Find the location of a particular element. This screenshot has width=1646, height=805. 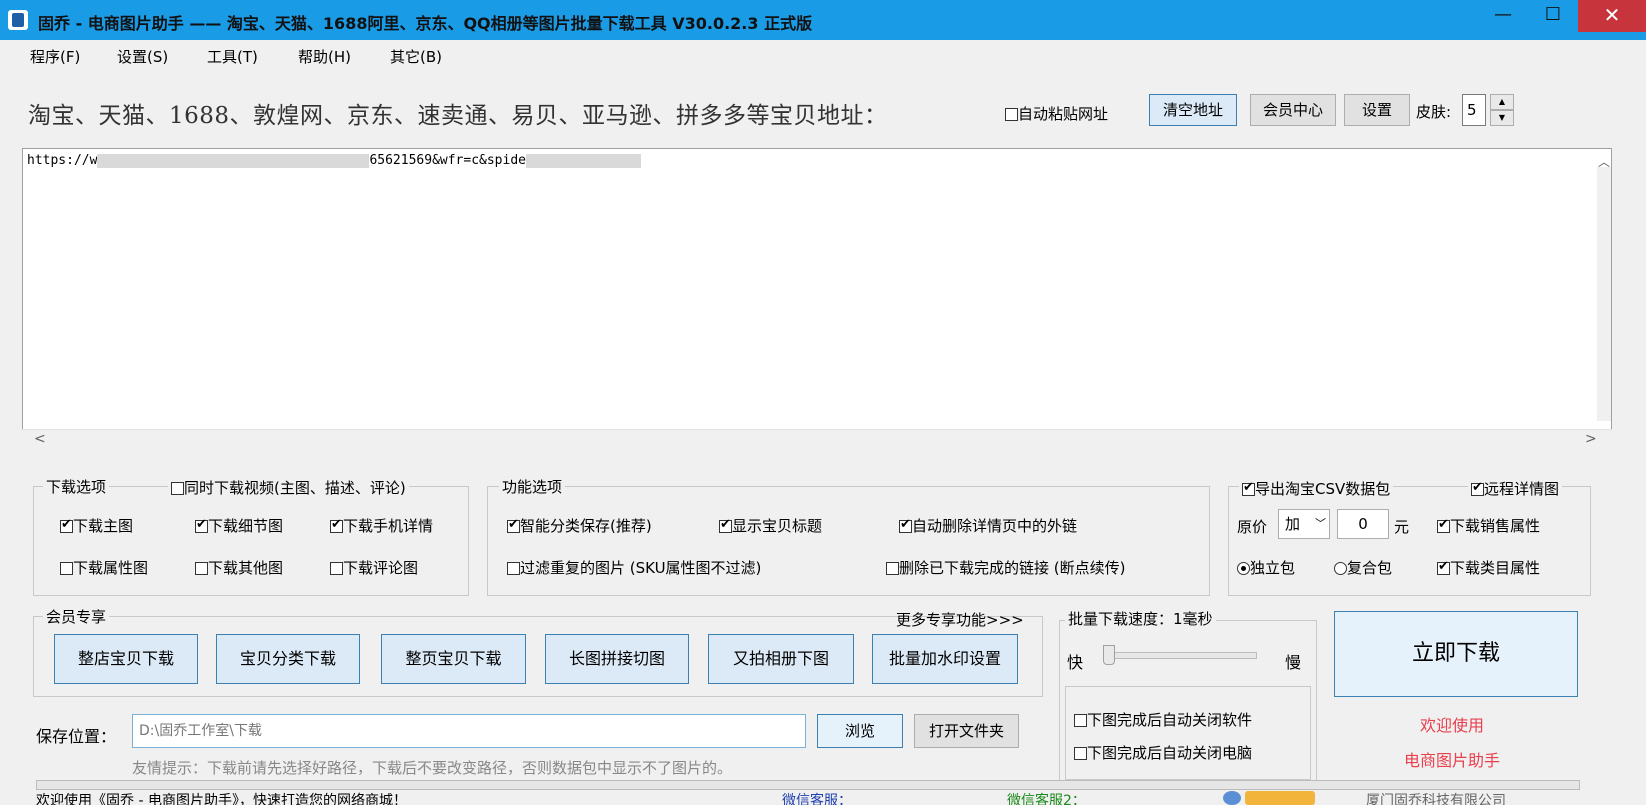

delete-done-checkbox is located at coordinates (892, 568).